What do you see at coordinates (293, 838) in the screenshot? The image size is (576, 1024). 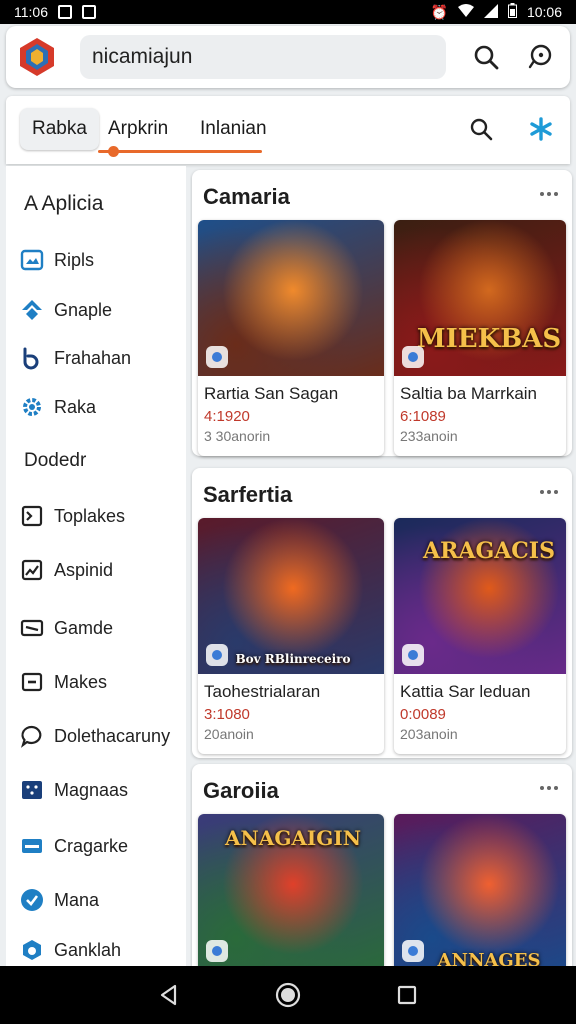 I see `thumbnail-title: ANAGAIGIN` at bounding box center [293, 838].